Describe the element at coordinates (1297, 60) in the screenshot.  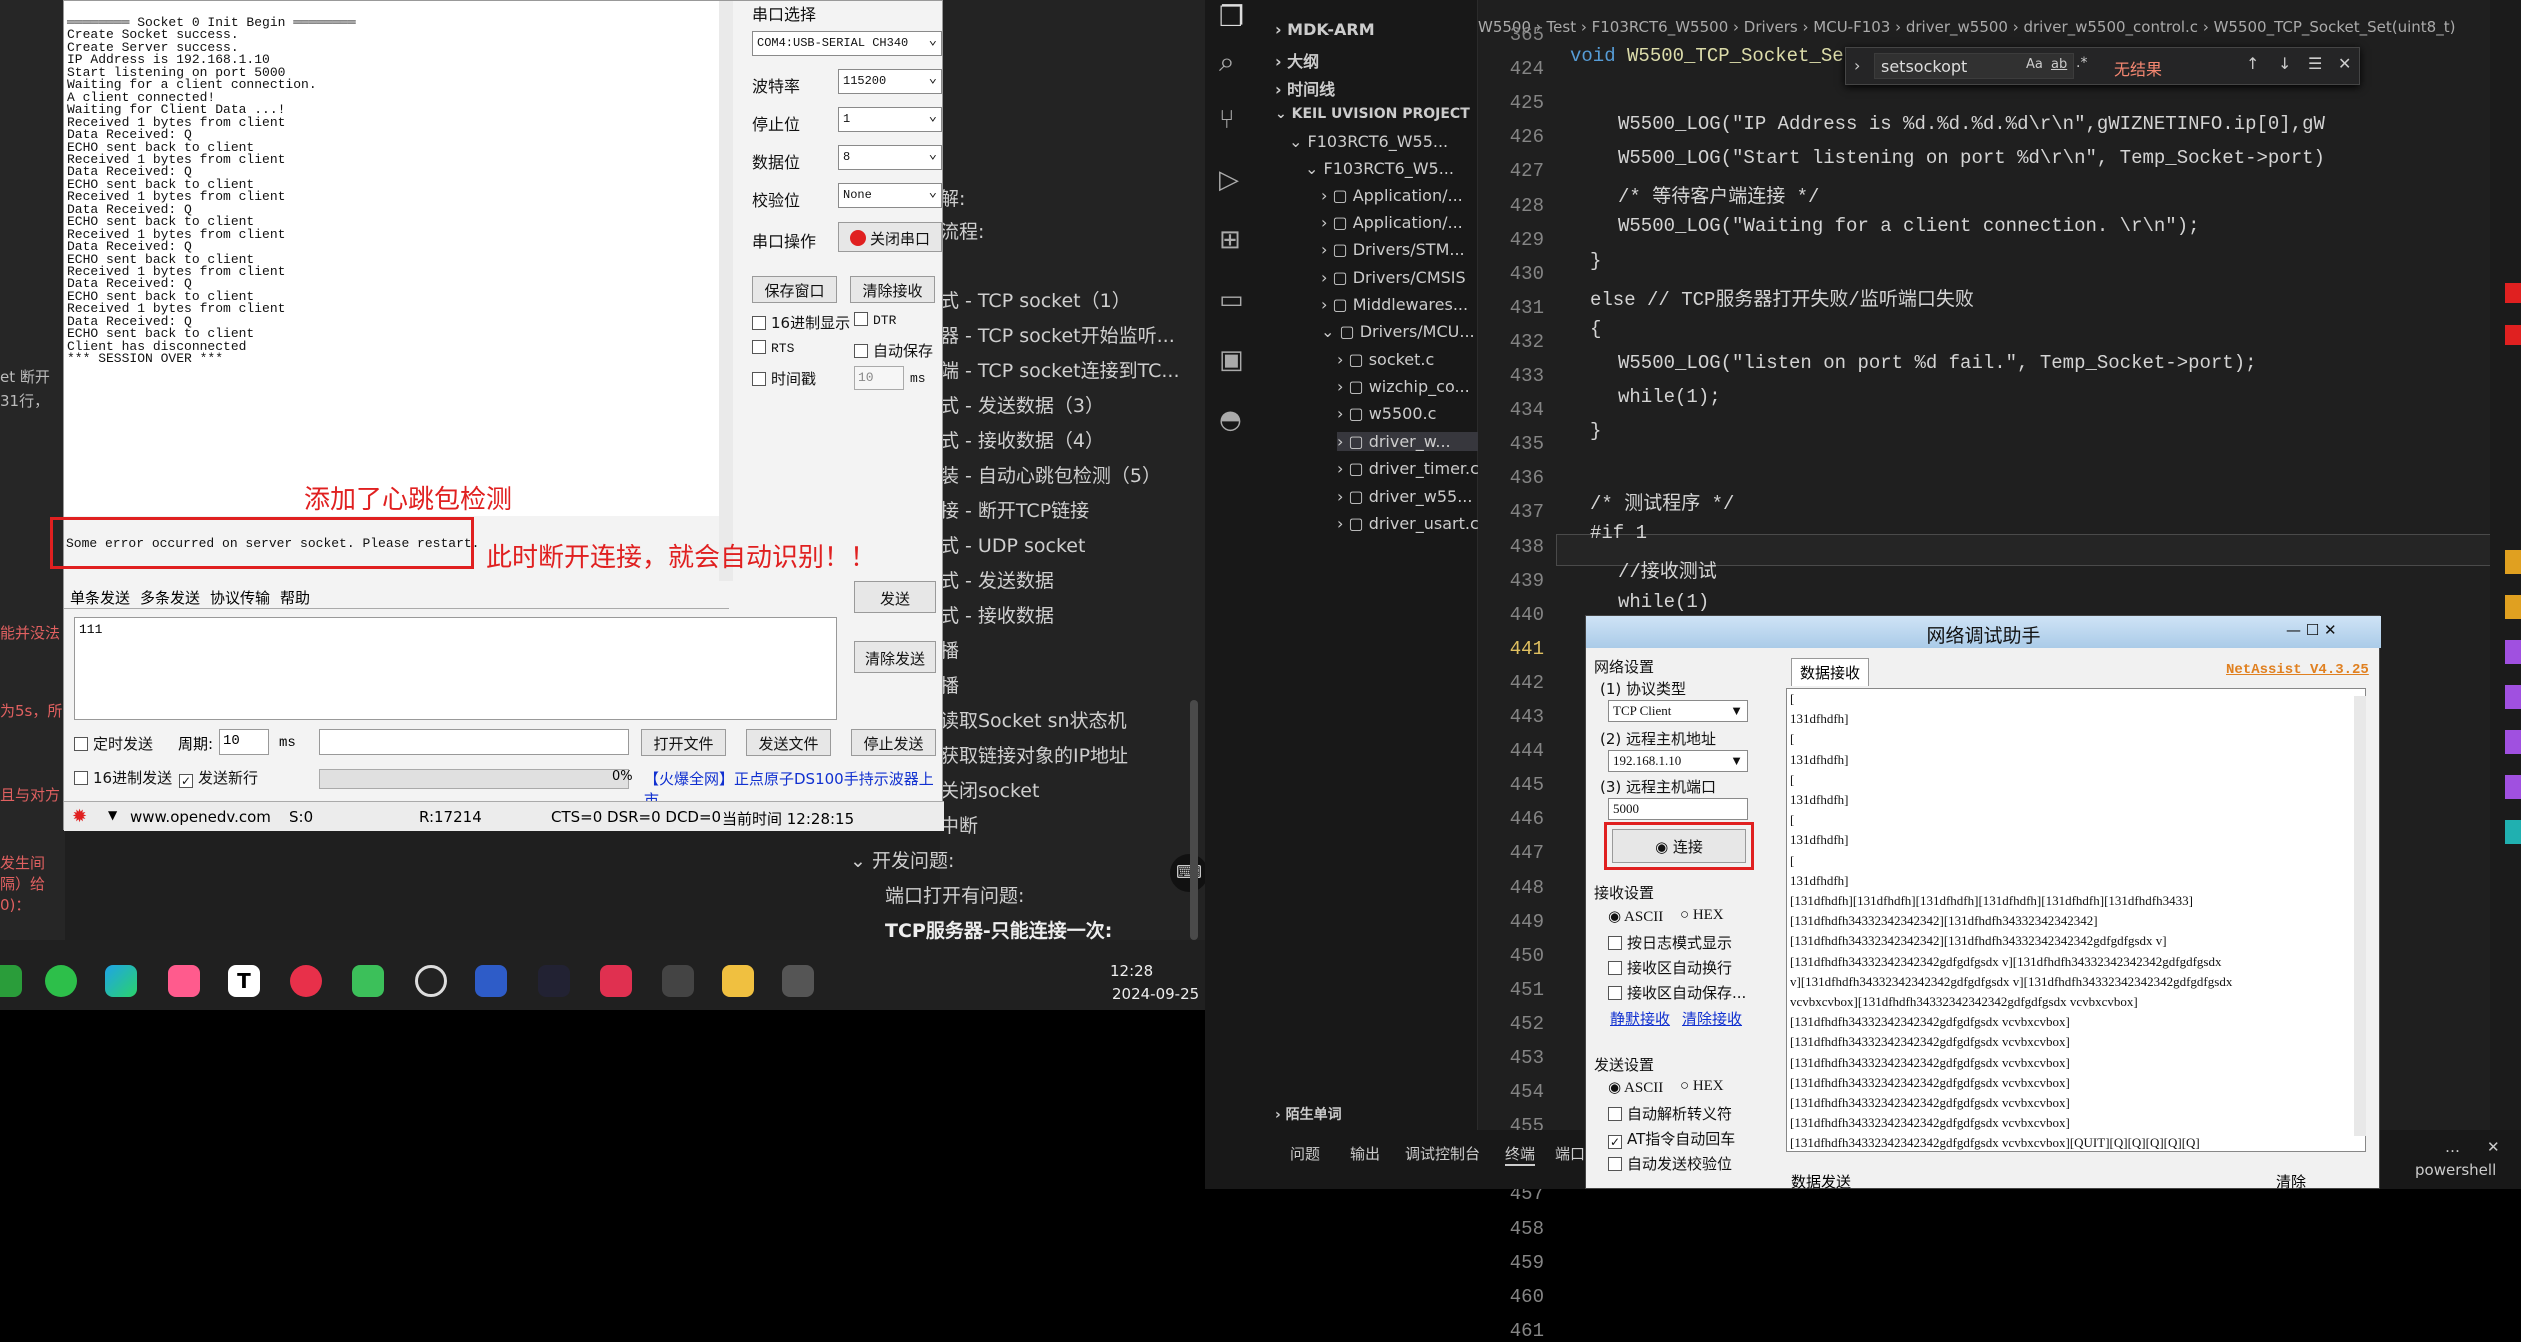
I see `tree-item: › 大纲` at that location.